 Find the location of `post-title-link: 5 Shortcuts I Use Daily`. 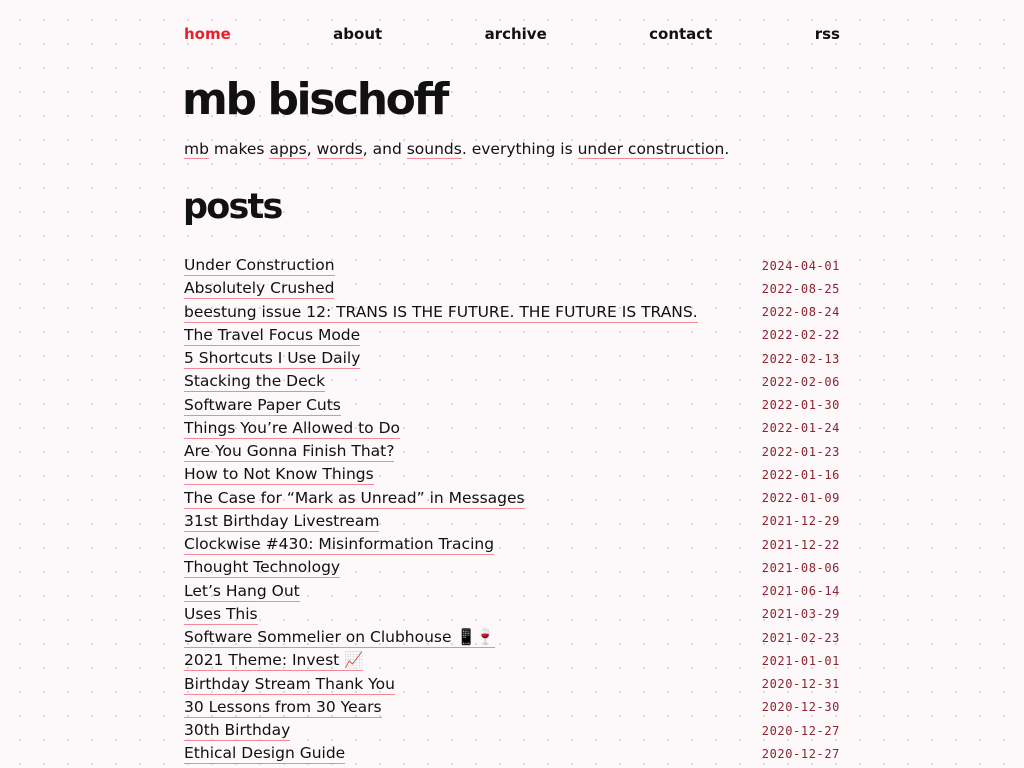

post-title-link: 5 Shortcuts I Use Daily is located at coordinates (272, 359).